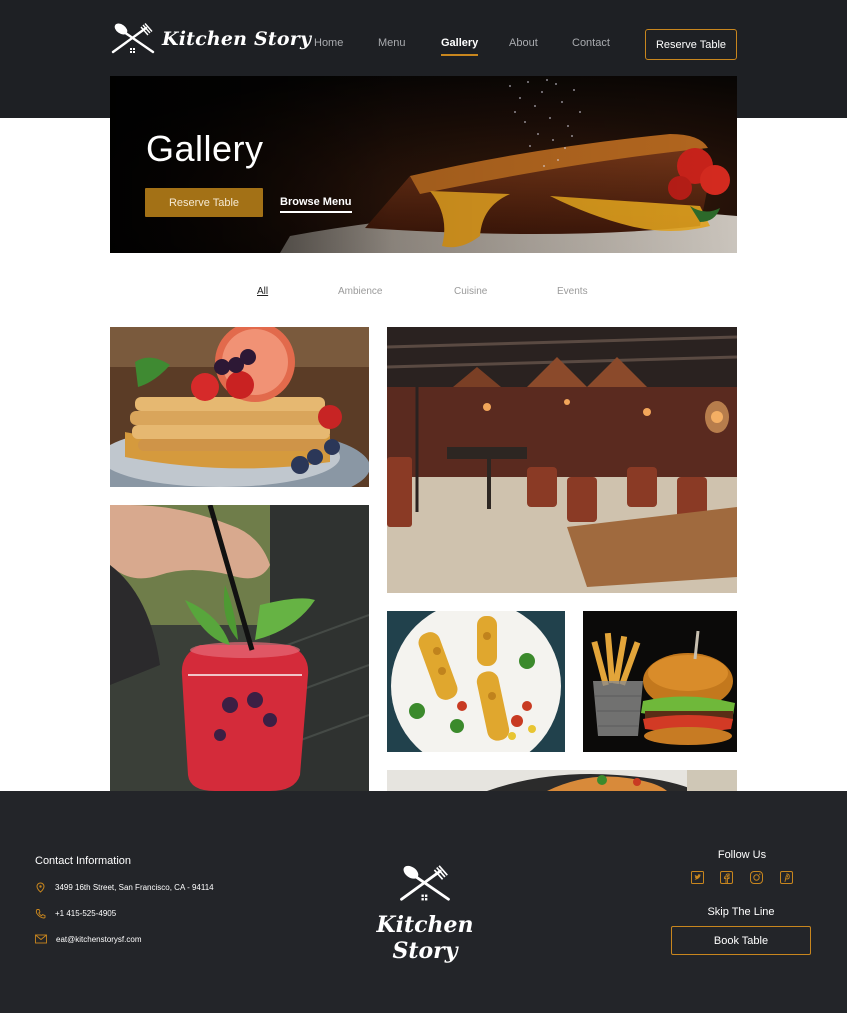  Describe the element at coordinates (360, 291) in the screenshot. I see `filter-ambience: Ambience` at that location.